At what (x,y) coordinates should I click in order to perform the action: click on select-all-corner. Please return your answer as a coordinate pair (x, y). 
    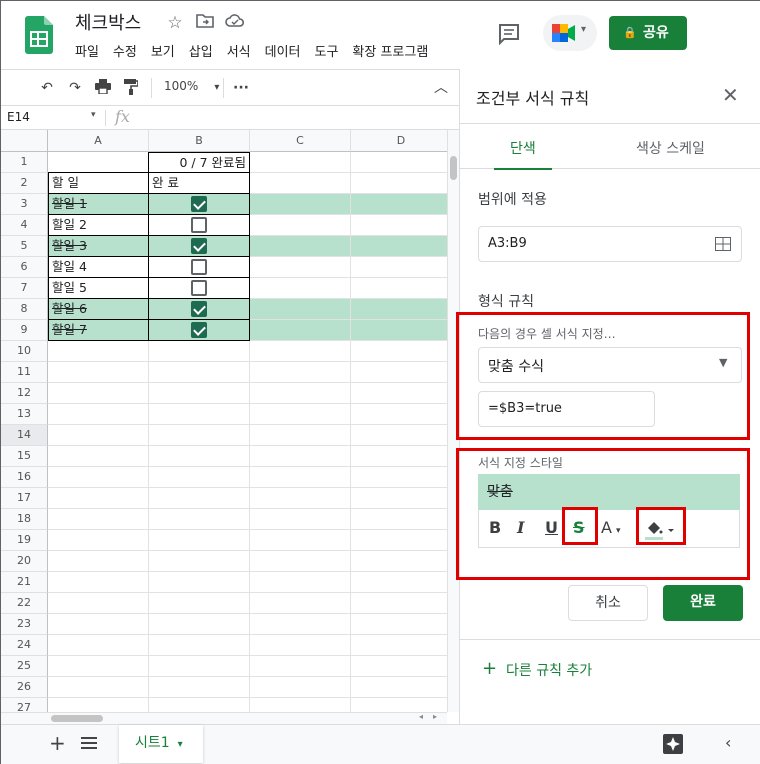
    Looking at the image, I should click on (24, 141).